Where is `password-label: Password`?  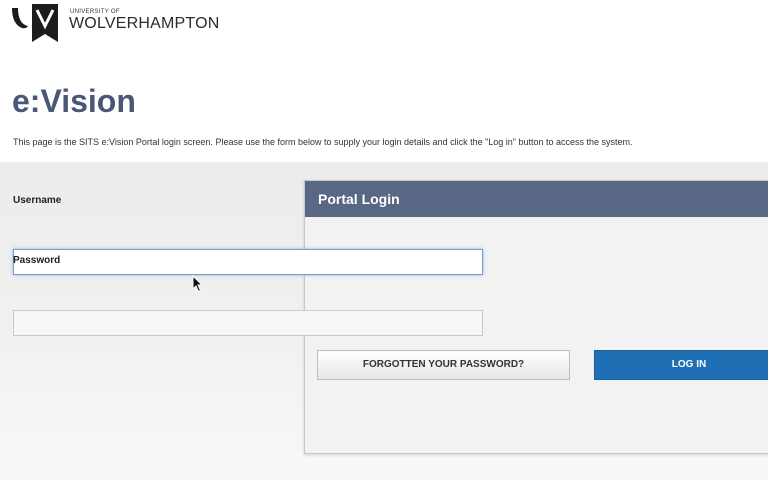
password-label: Password is located at coordinates (37, 260).